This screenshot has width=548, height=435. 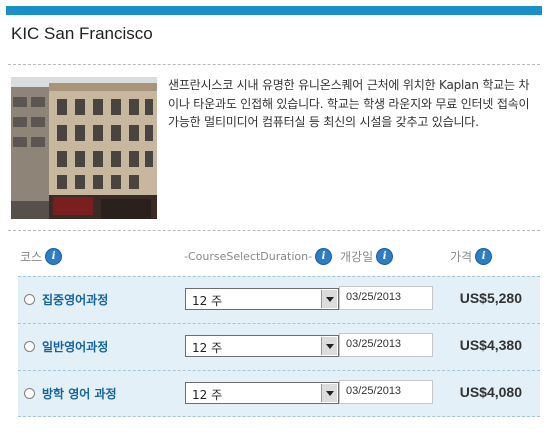 I want to click on course-link: 일반영어과정, so click(x=75, y=346).